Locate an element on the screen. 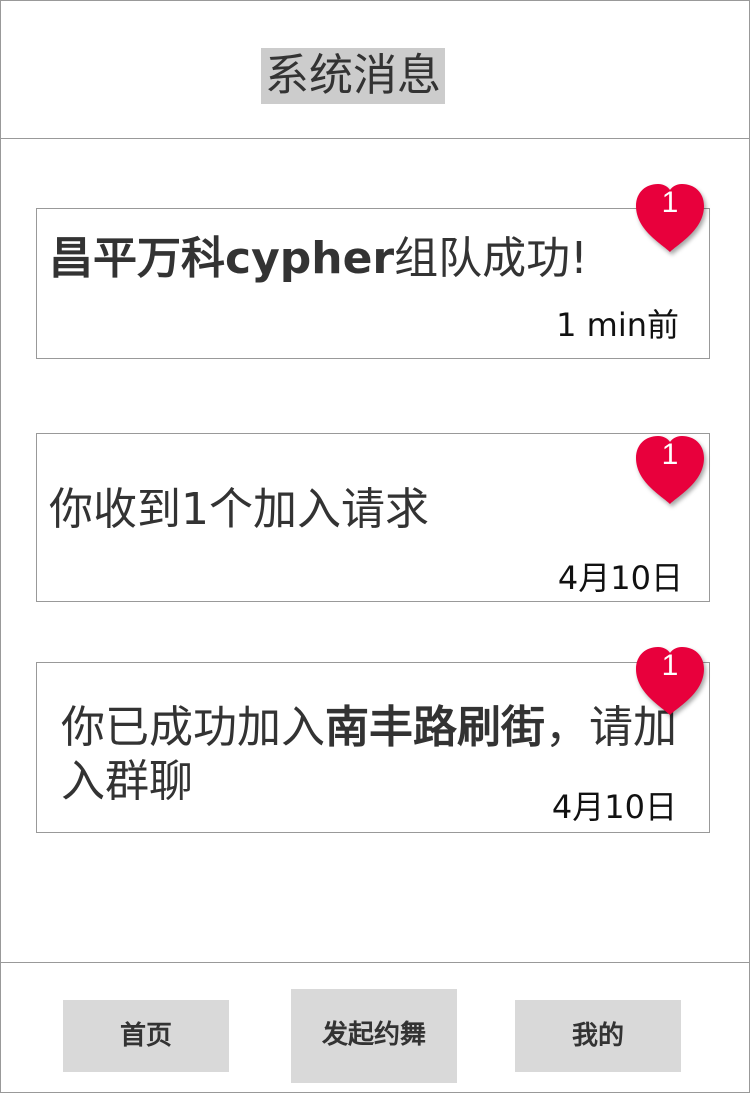 The height and width of the screenshot is (1093, 750). message-card: 你已成功加入南丰路刷街，请加入群聊 4月10日 is located at coordinates (373, 747).